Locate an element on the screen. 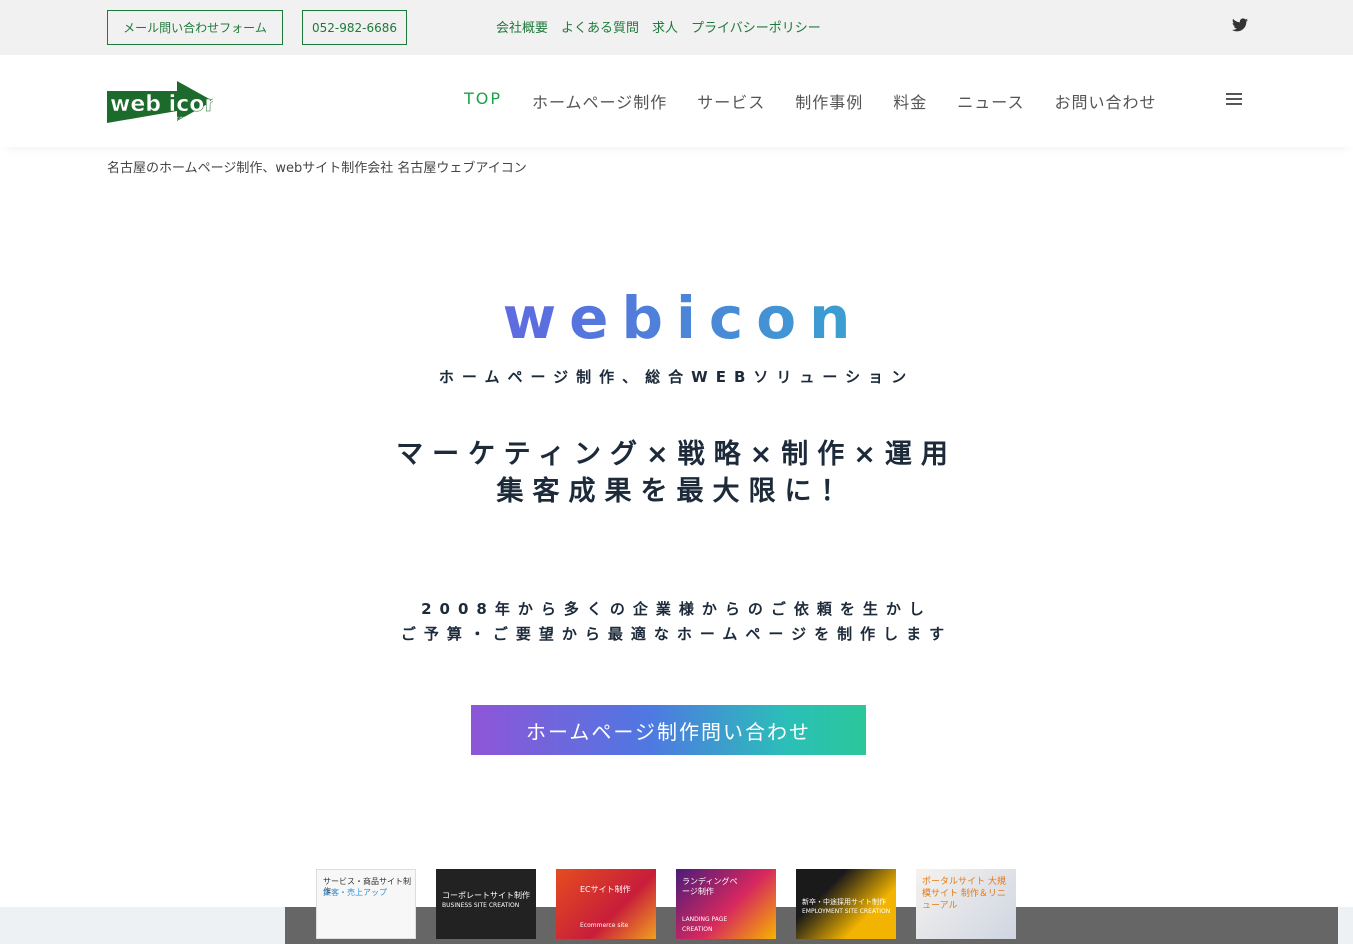 The width and height of the screenshot is (1353, 944). svg-text: web icon is located at coordinates (161, 104).